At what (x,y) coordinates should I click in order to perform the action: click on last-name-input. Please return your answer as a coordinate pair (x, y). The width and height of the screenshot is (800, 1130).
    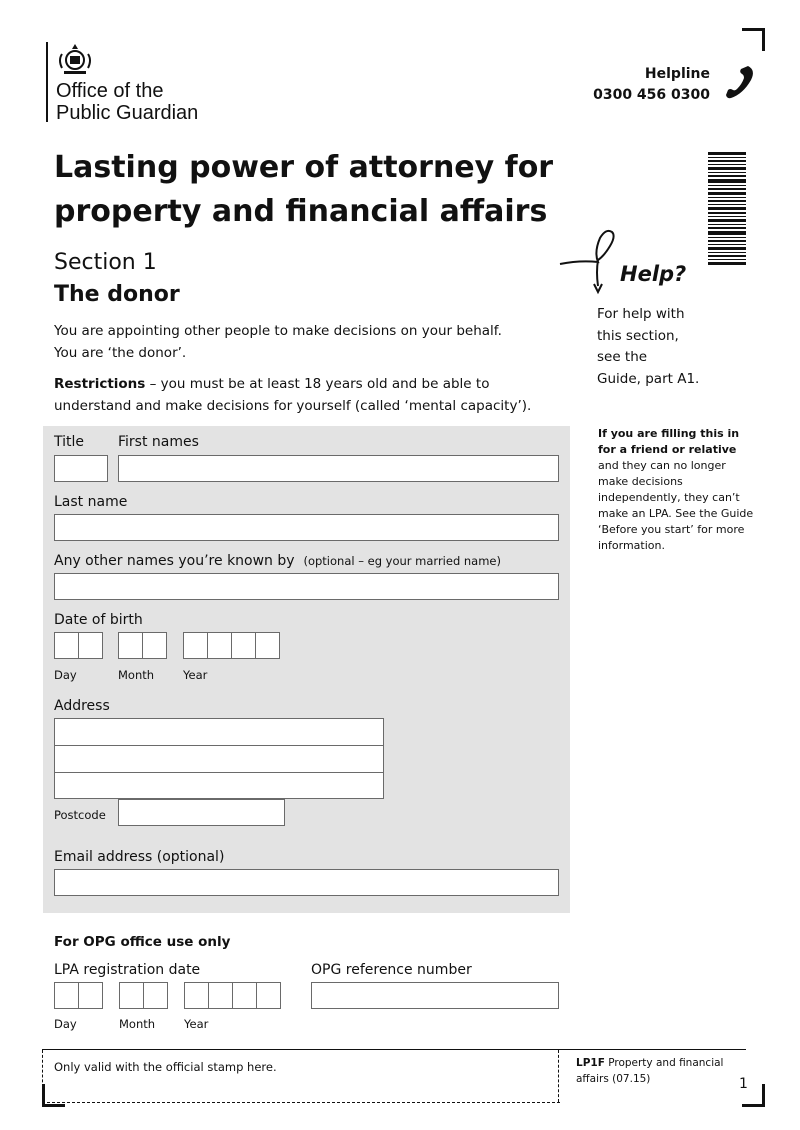
    Looking at the image, I should click on (306, 527).